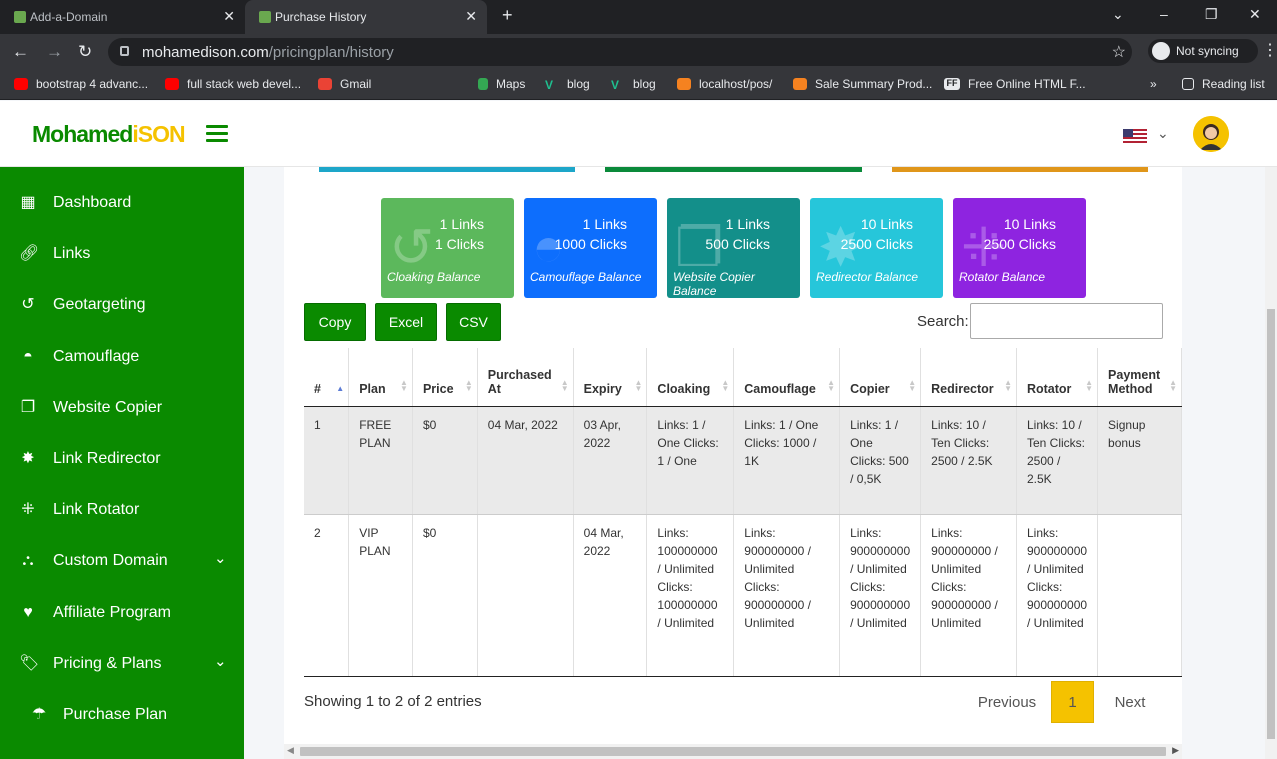 The width and height of the screenshot is (1277, 759). What do you see at coordinates (122, 459) in the screenshot?
I see `sidebar-item-link-redirector: ✸ Link Redirector` at bounding box center [122, 459].